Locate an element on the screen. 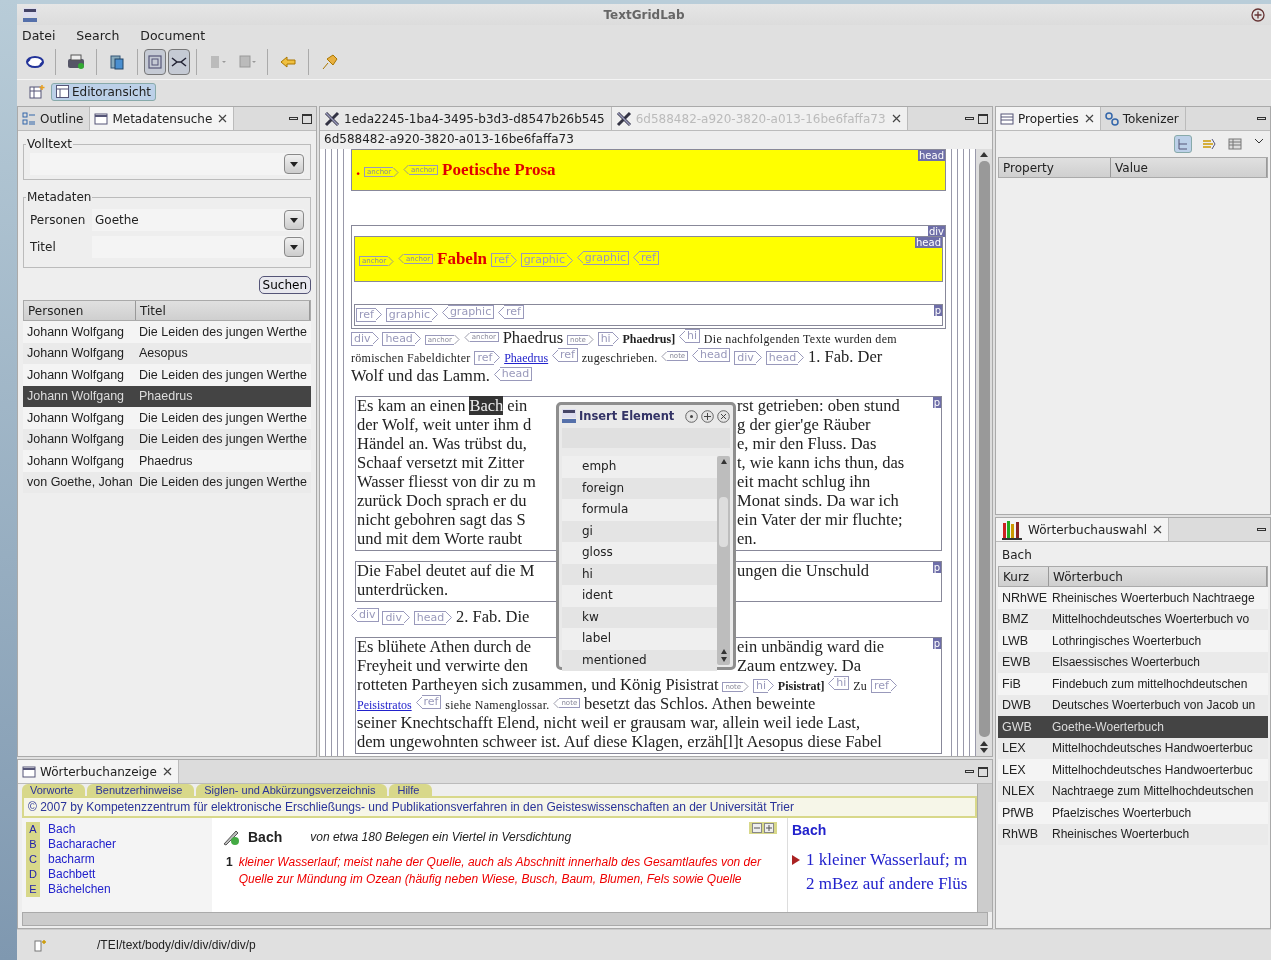 This screenshot has width=1271, height=960. dictionary-row: GWB Goethe-Woerterbuch is located at coordinates (1133, 727).